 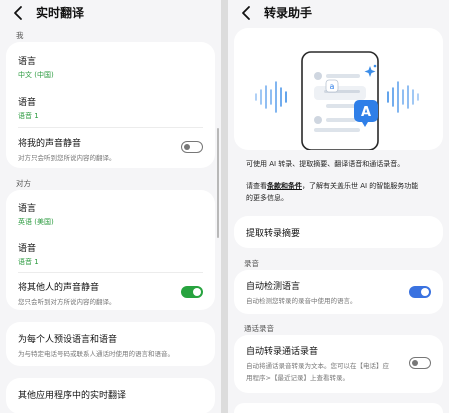 What do you see at coordinates (110, 254) in the screenshot?
I see `other-voice-item: 语音 语音 1` at bounding box center [110, 254].